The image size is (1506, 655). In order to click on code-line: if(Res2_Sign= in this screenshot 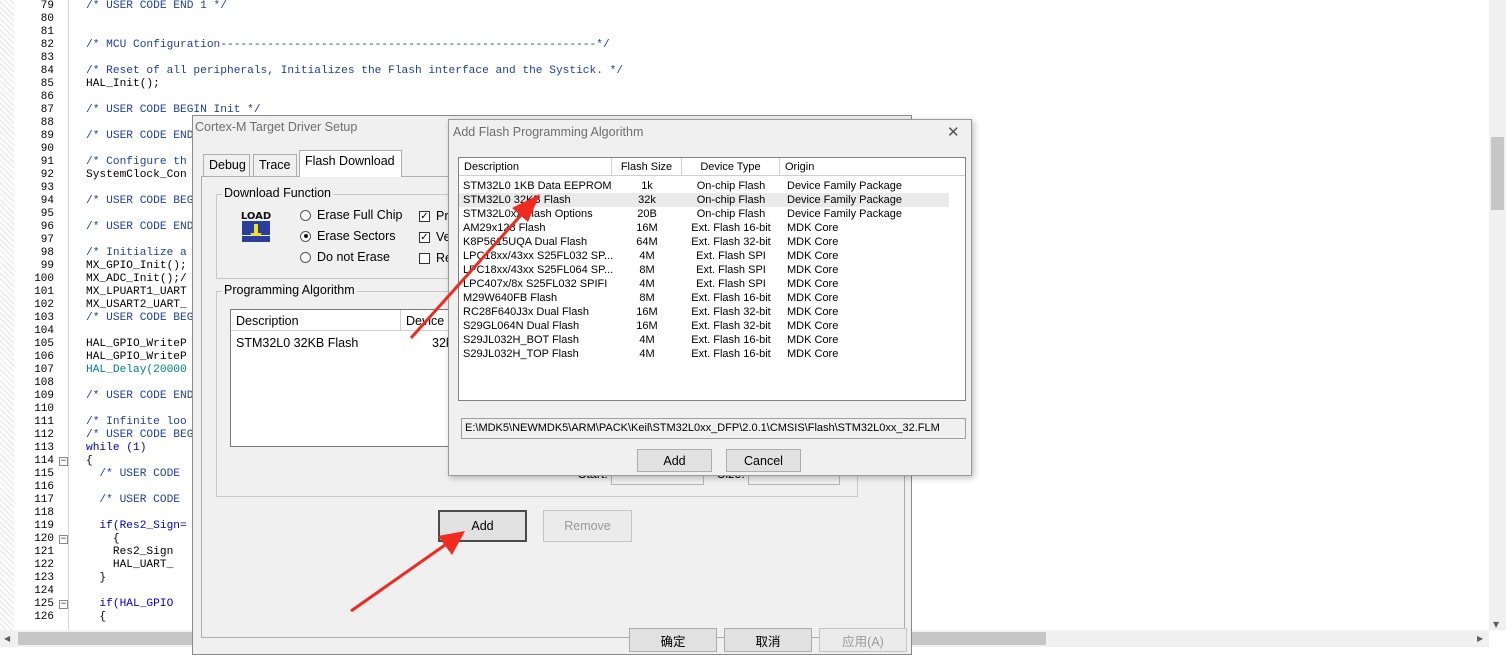, I will do `click(136, 526)`.